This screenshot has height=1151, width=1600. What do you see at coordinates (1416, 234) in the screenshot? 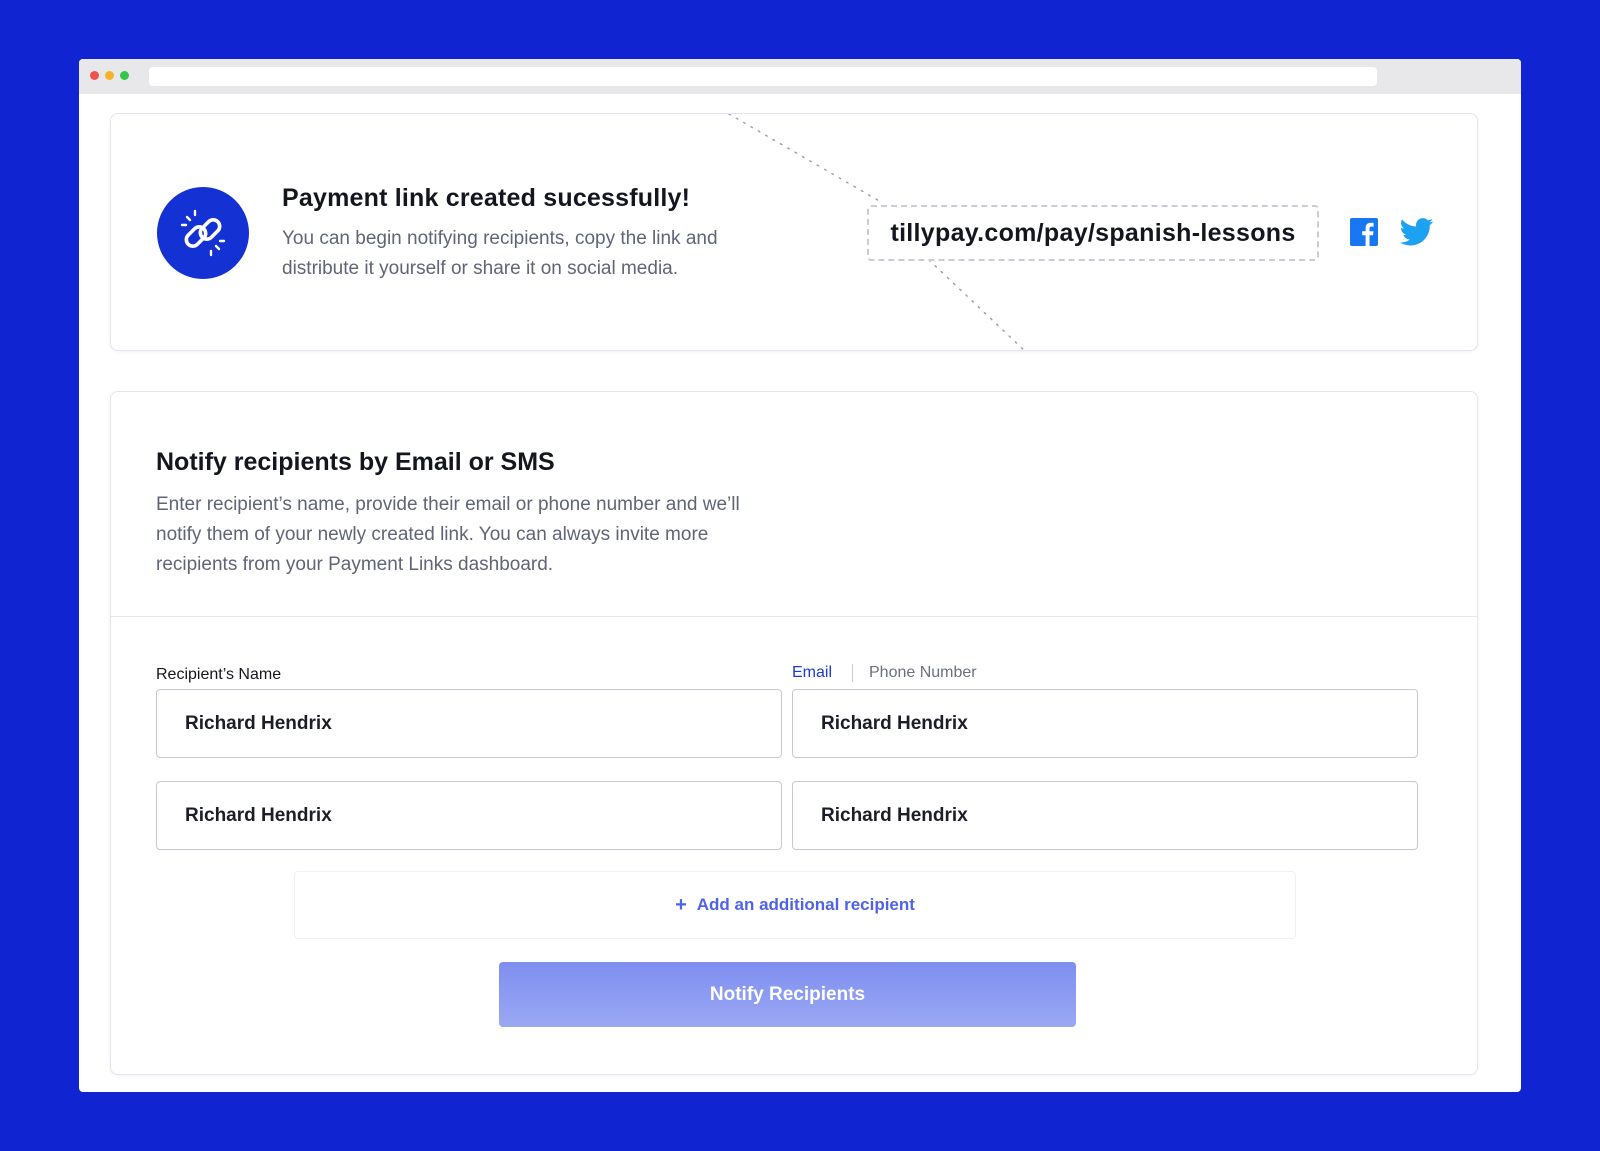
I see `twitter-icon` at bounding box center [1416, 234].